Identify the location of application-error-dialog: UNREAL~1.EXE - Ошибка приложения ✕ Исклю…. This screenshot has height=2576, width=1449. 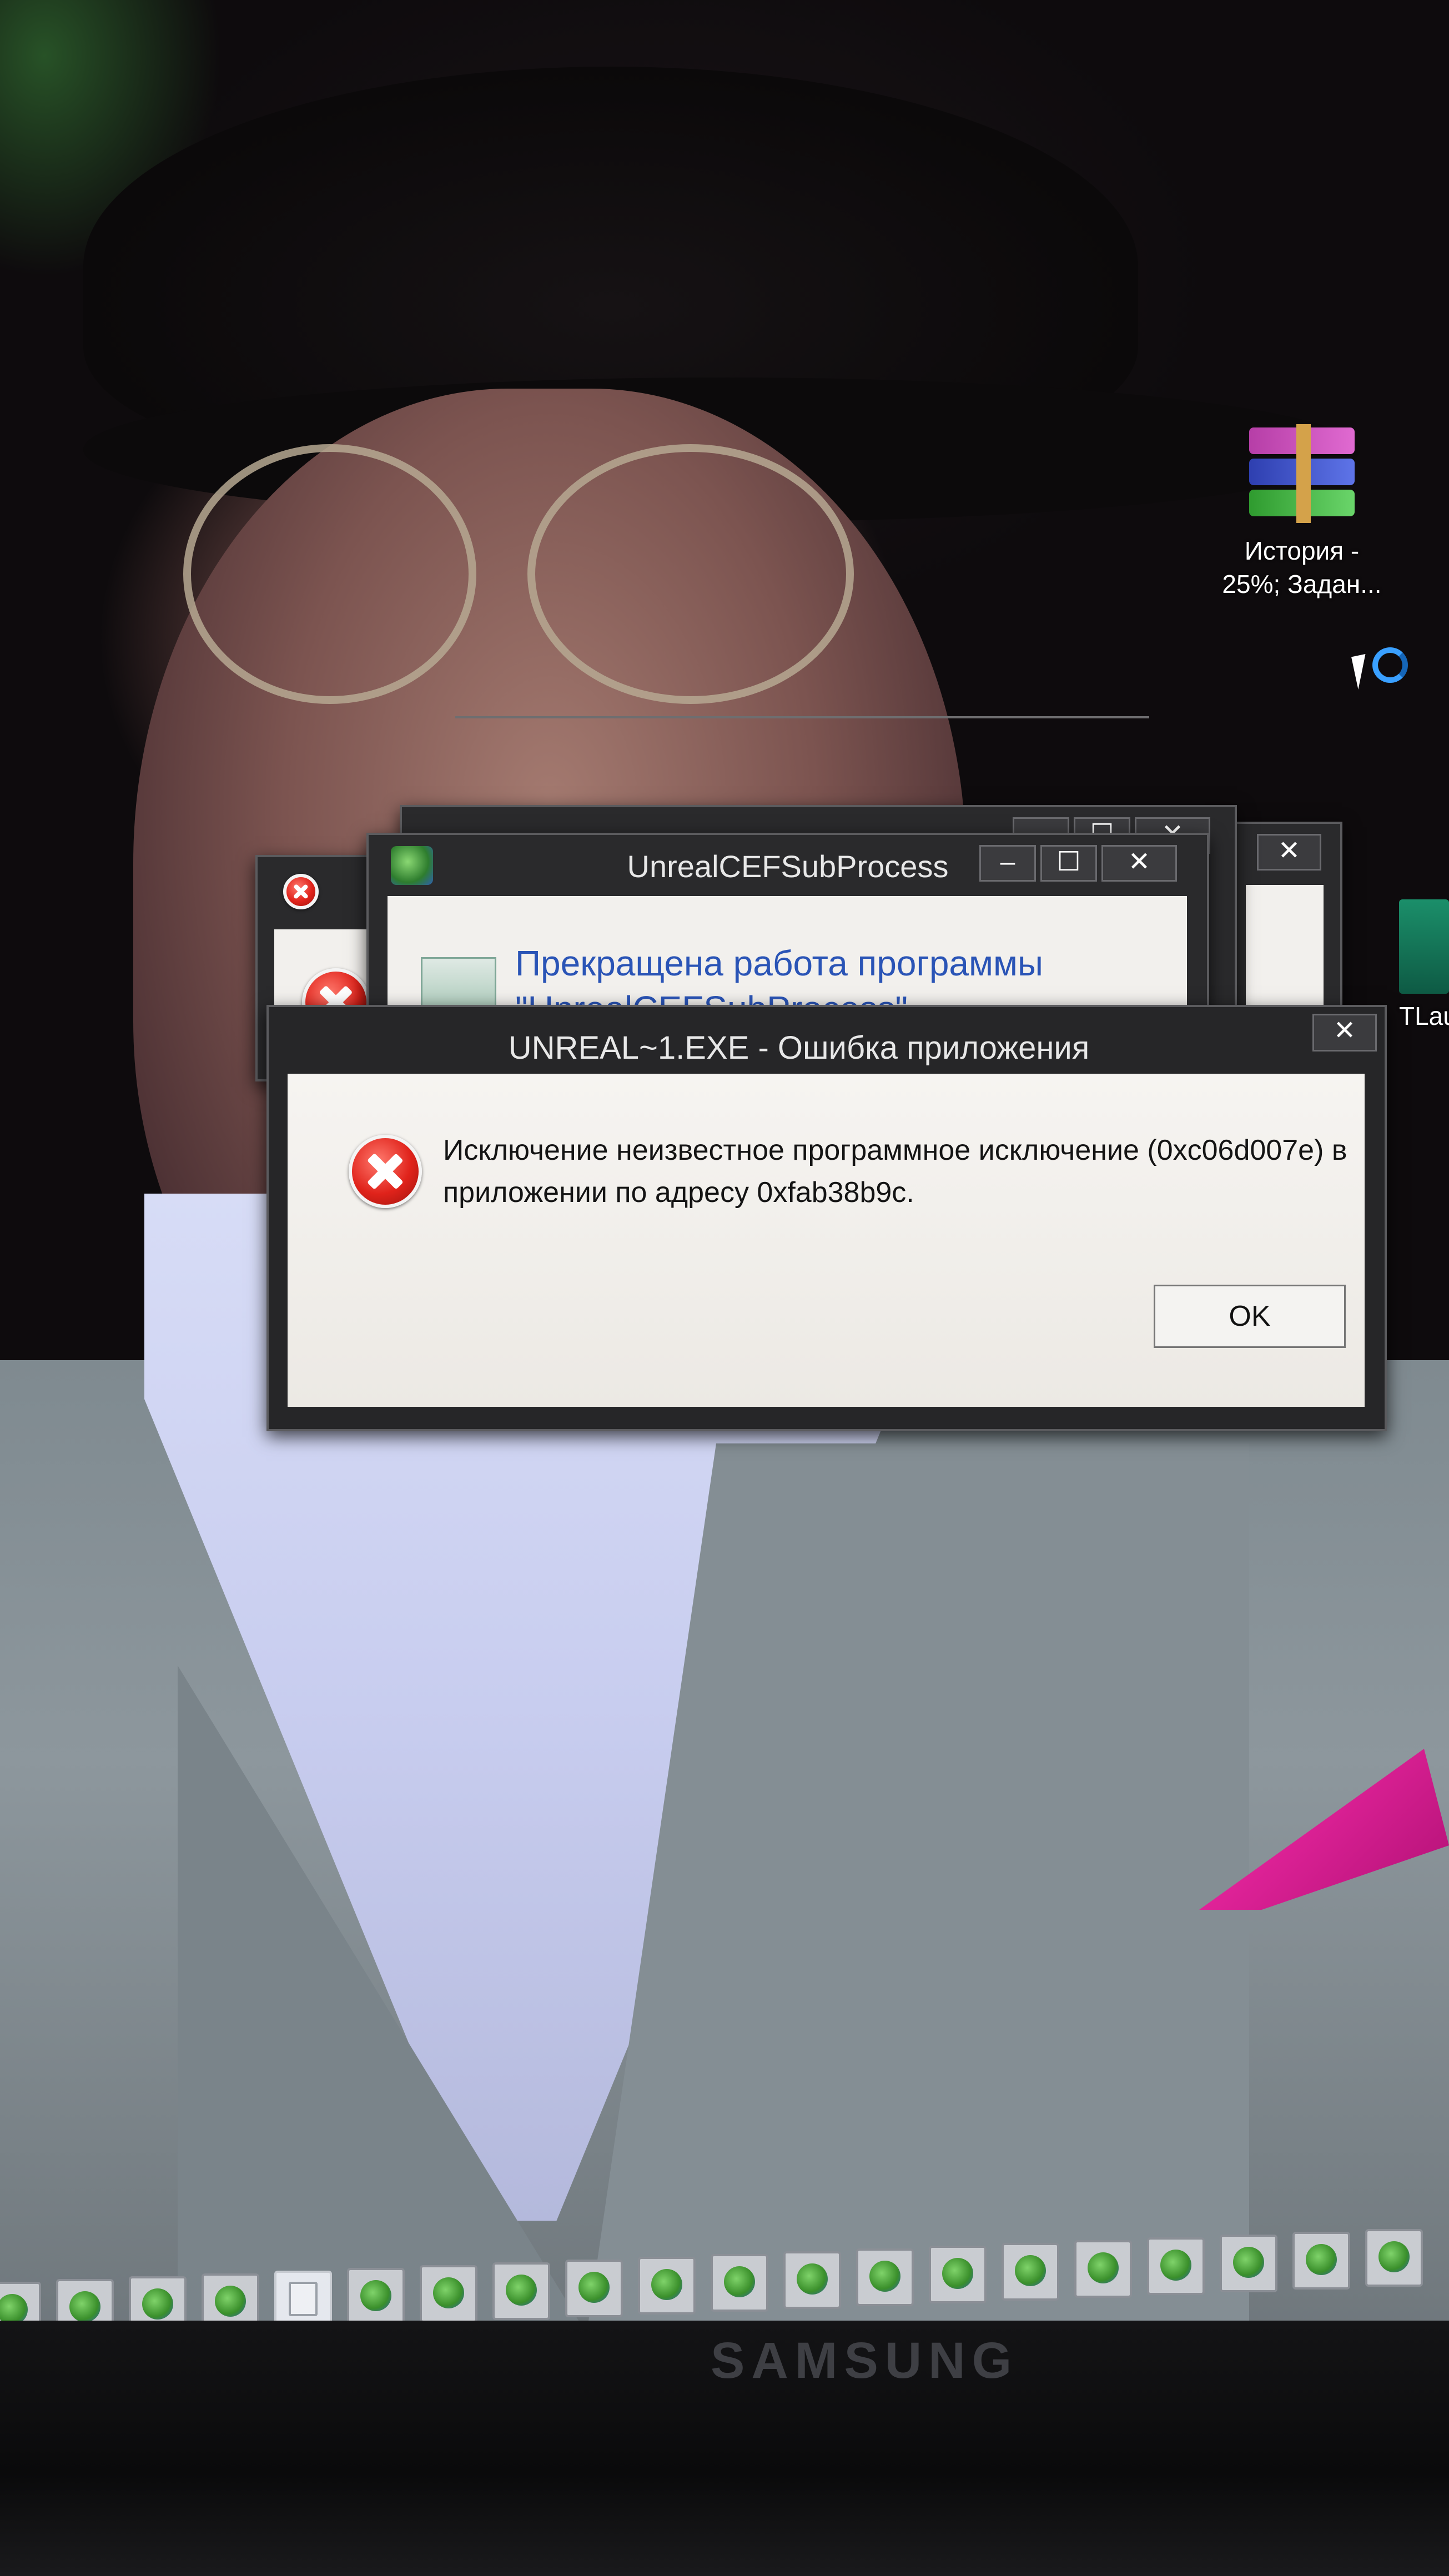
(826, 1218).